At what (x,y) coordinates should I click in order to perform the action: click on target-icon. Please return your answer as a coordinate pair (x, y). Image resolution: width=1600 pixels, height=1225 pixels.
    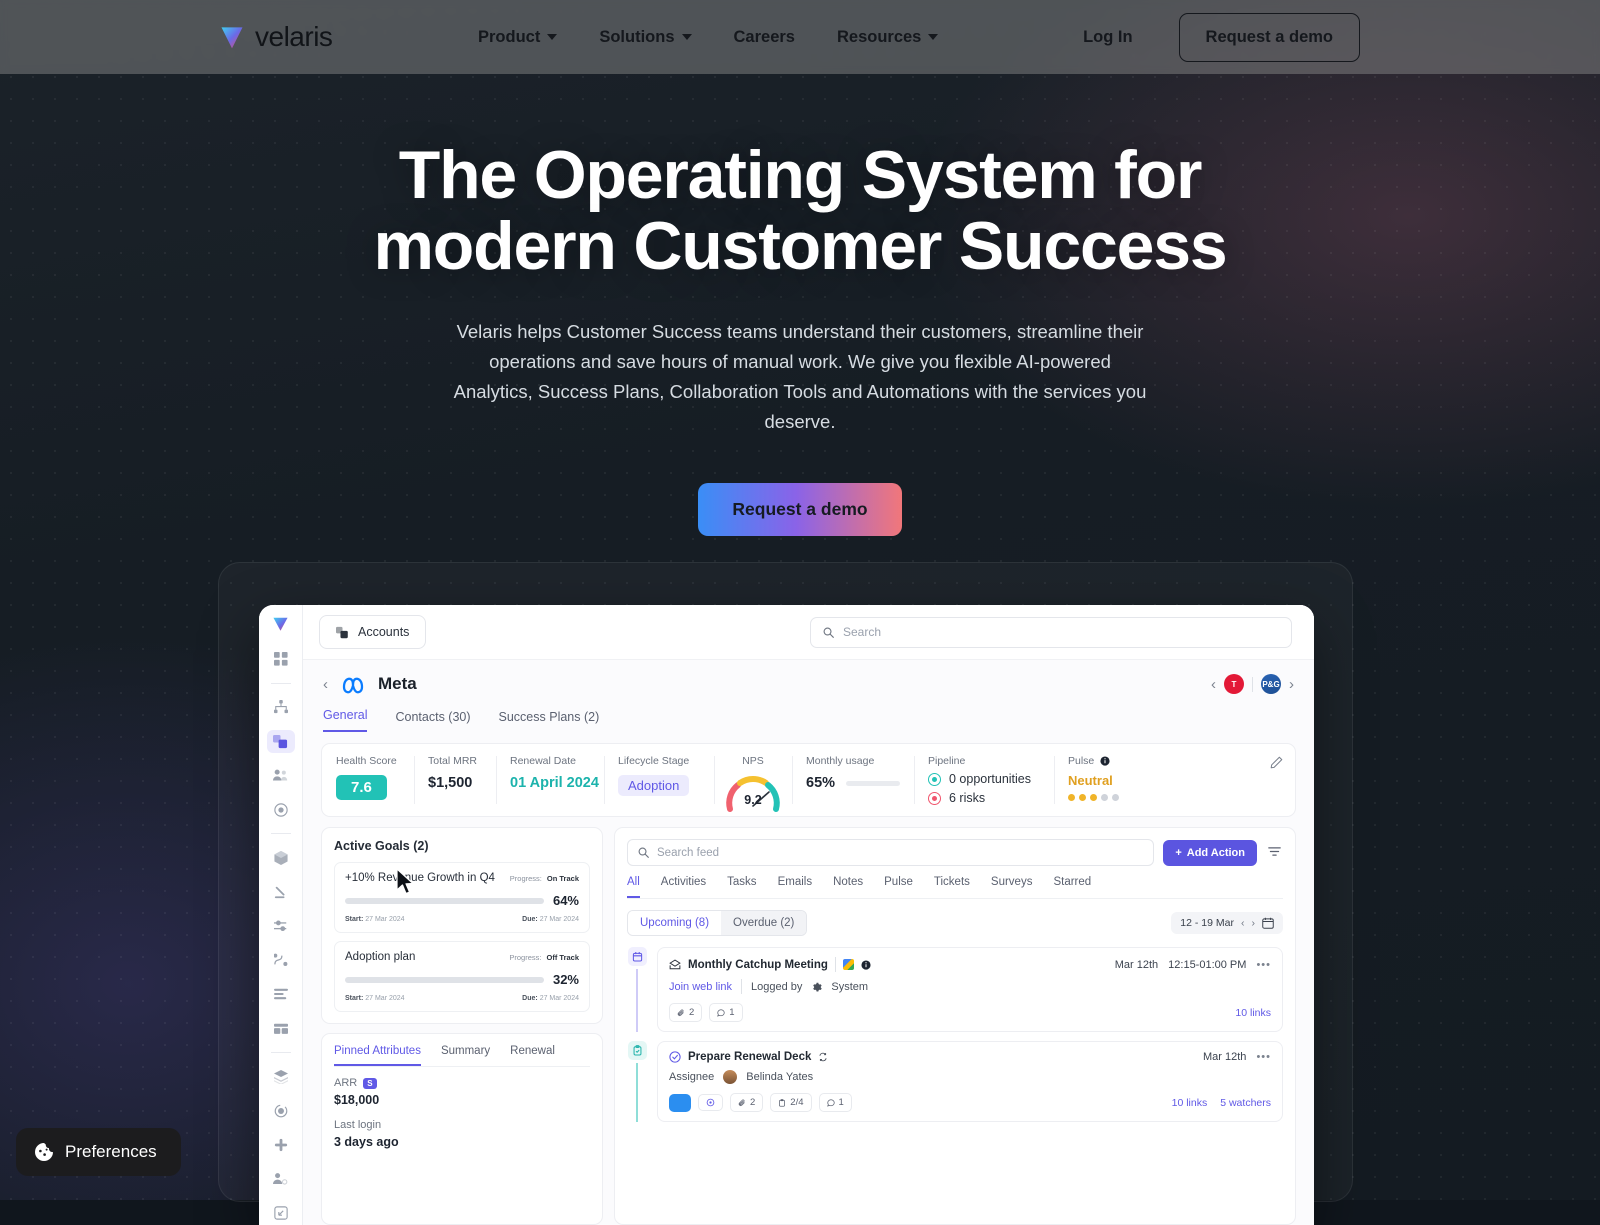
    Looking at the image, I should click on (710, 1102).